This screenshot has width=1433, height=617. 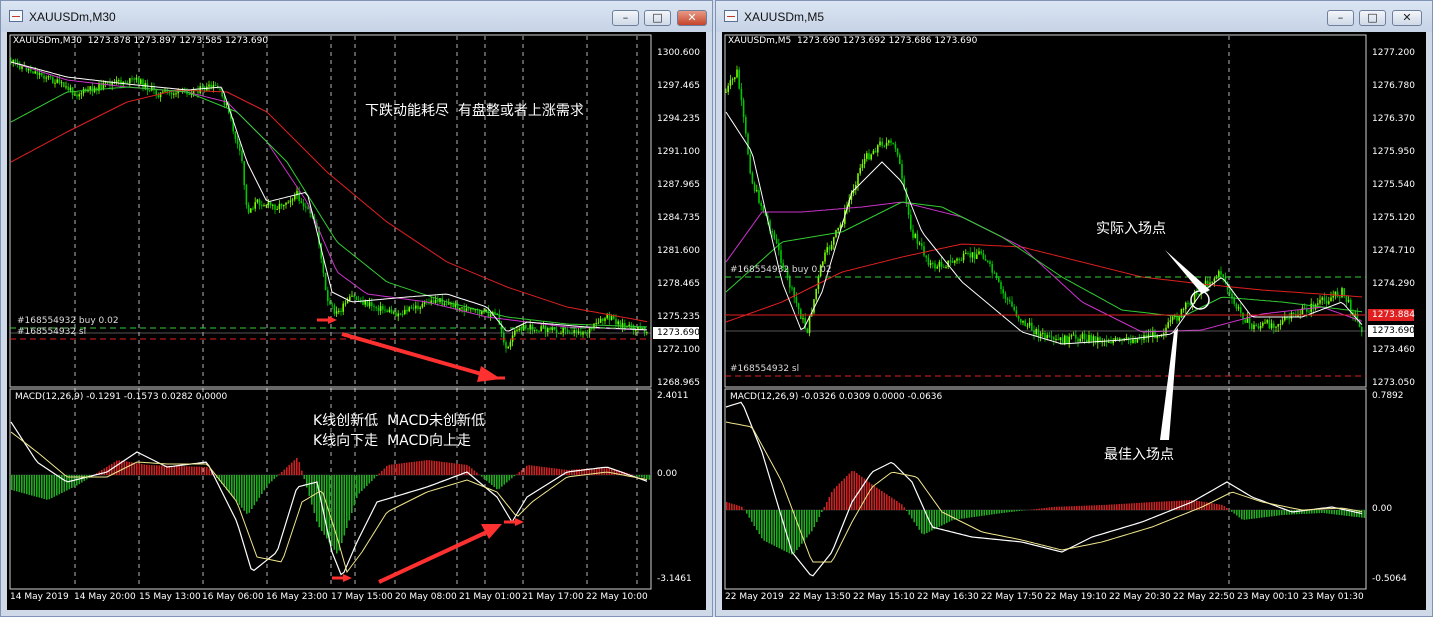 What do you see at coordinates (356, 16) in the screenshot?
I see `title-bar: XAUUSDm,M30 – □ ✕` at bounding box center [356, 16].